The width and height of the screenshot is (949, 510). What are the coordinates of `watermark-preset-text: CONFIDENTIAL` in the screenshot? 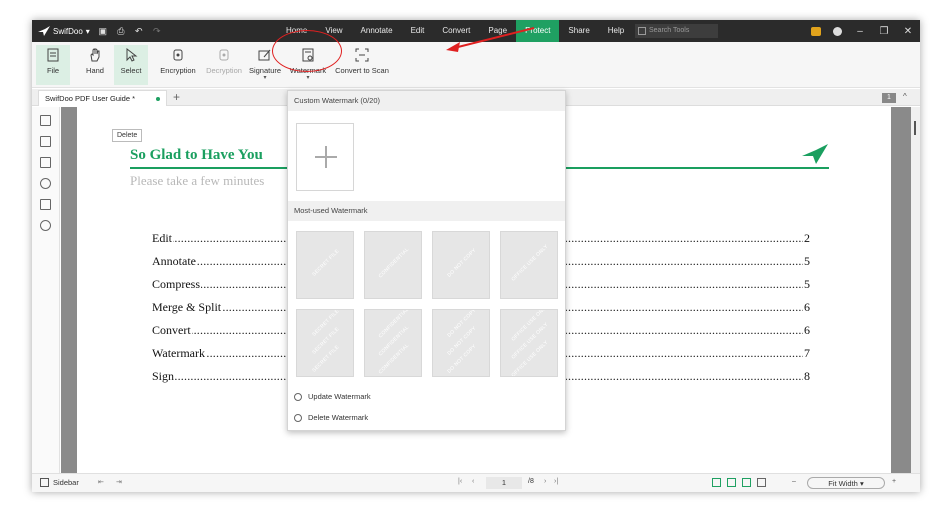 It's located at (394, 263).